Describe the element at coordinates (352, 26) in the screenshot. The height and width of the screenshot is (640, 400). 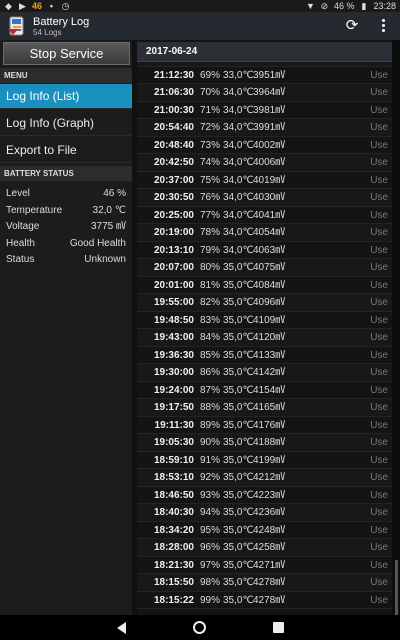
I see `refresh-icon: ⟳` at that location.